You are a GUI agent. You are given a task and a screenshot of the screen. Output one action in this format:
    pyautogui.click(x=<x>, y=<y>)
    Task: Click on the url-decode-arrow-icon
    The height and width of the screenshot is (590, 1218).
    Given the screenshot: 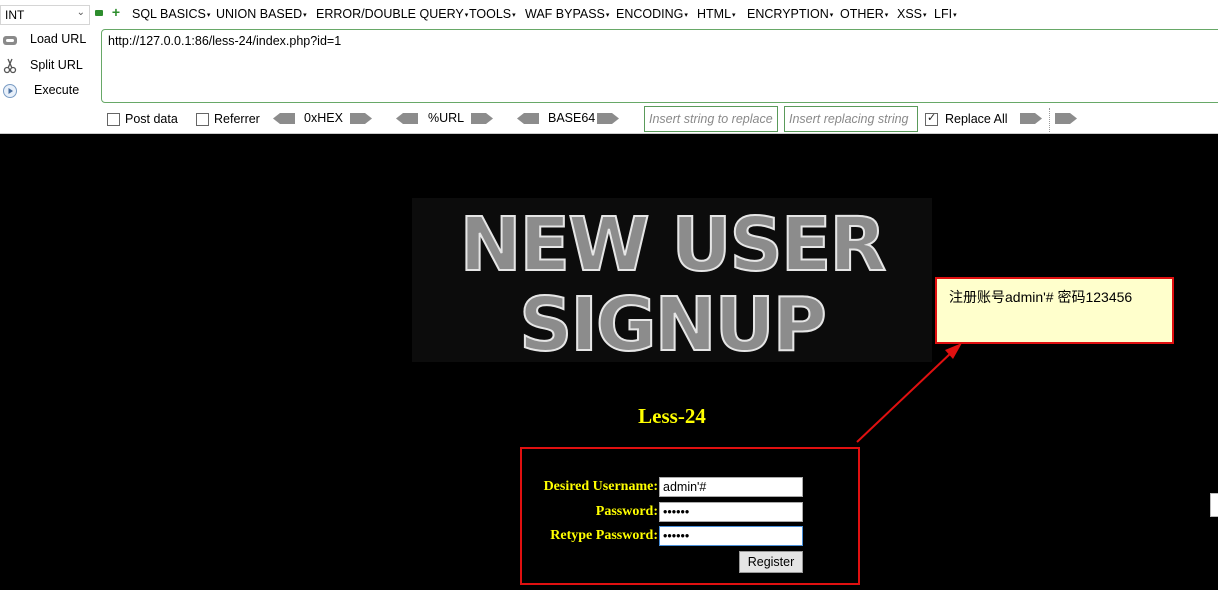 What is the action you would take?
    pyautogui.click(x=407, y=118)
    